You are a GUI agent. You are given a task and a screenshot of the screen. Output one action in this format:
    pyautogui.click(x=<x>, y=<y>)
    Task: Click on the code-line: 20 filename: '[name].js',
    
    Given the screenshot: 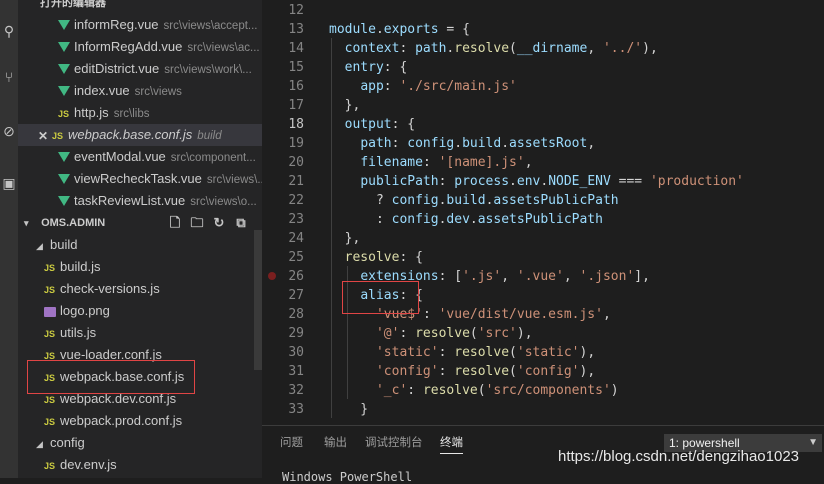 What is the action you would take?
    pyautogui.click(x=543, y=162)
    